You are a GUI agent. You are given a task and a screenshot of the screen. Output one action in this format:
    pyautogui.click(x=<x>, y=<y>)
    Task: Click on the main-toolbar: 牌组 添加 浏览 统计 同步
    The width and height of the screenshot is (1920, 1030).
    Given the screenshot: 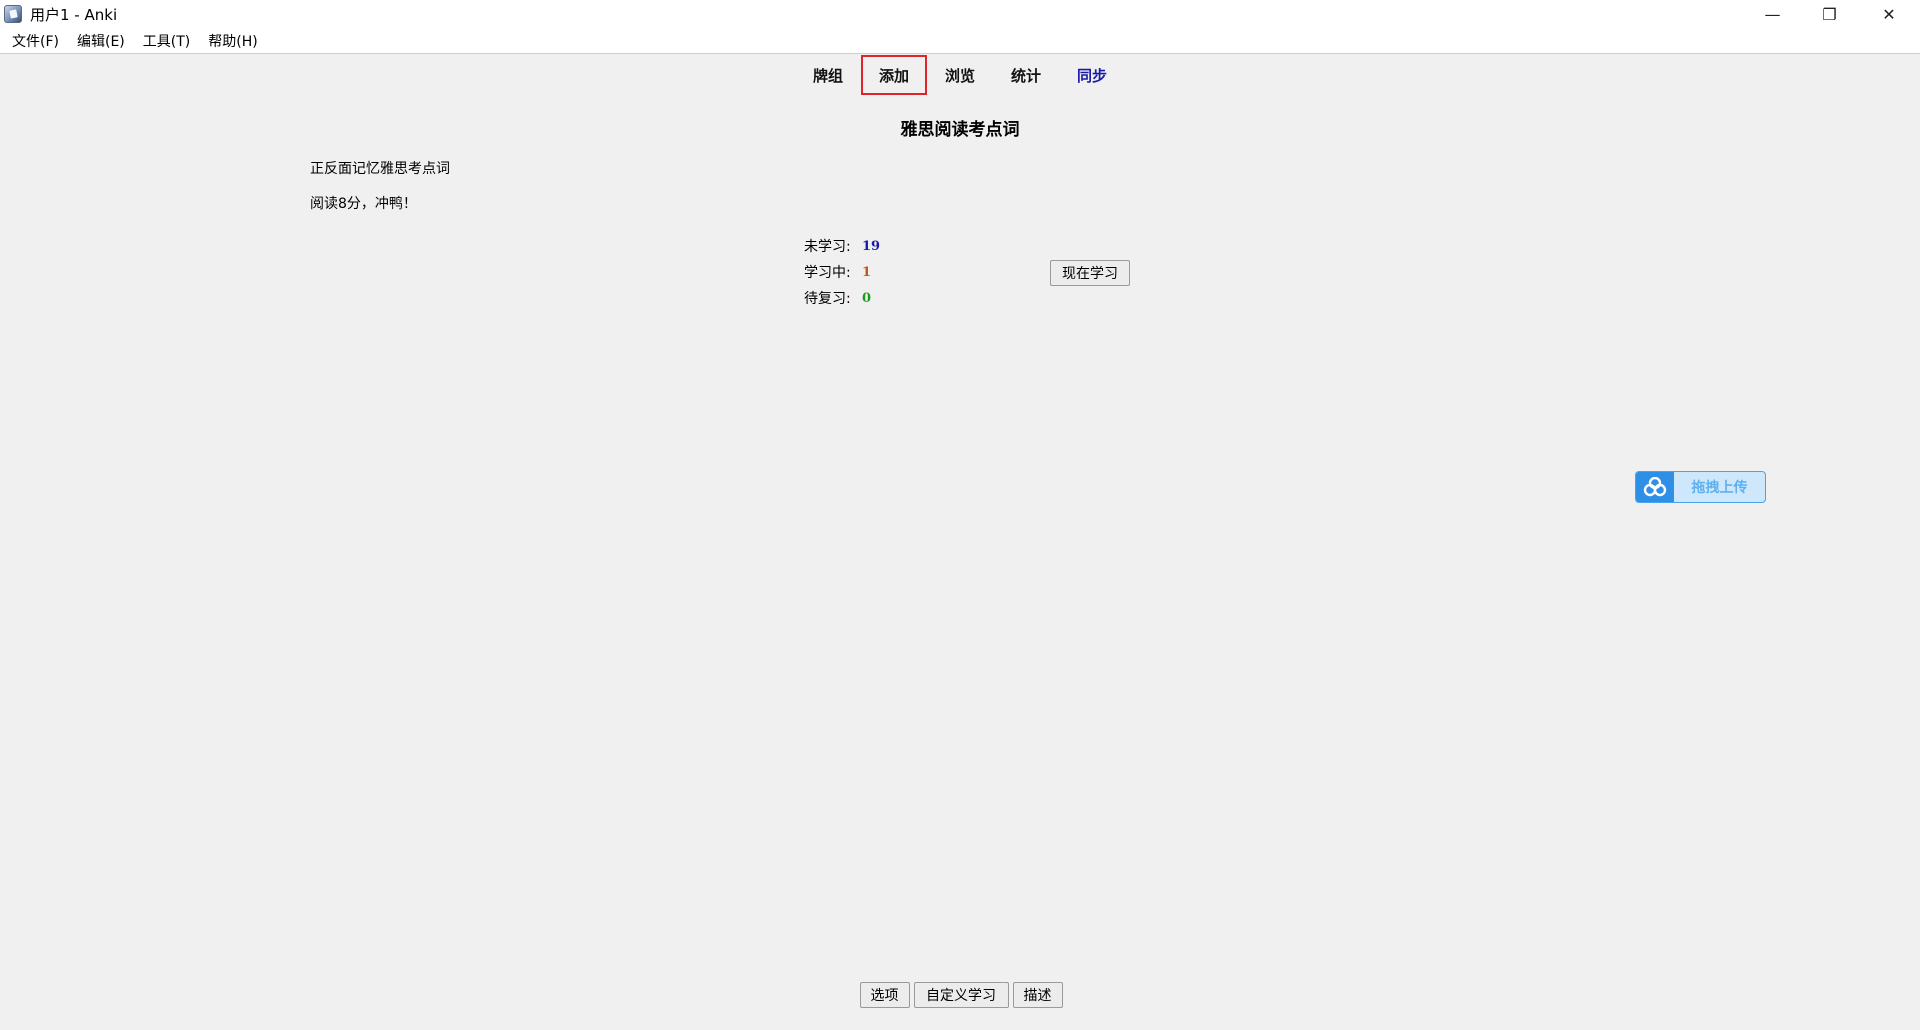 What is the action you would take?
    pyautogui.click(x=960, y=75)
    